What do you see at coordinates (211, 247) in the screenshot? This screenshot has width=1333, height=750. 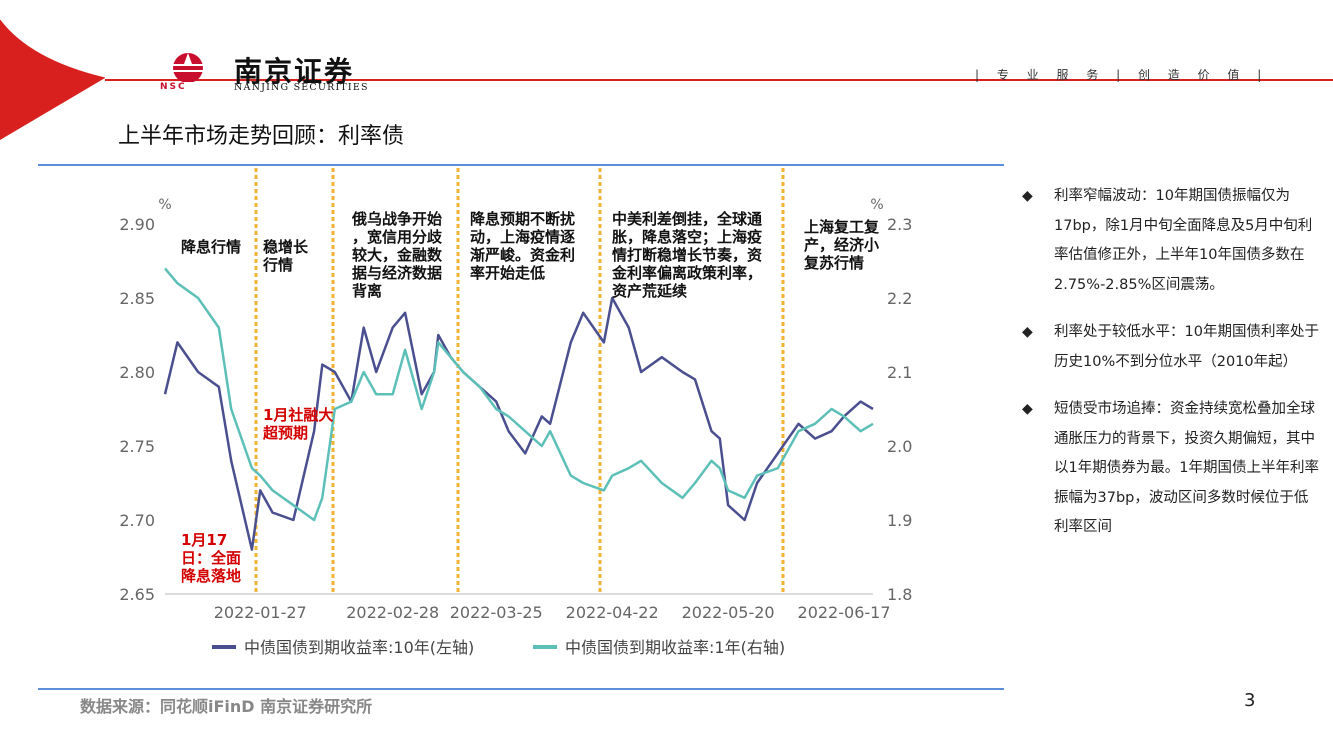 I see `chart-annotation: 降息行情` at bounding box center [211, 247].